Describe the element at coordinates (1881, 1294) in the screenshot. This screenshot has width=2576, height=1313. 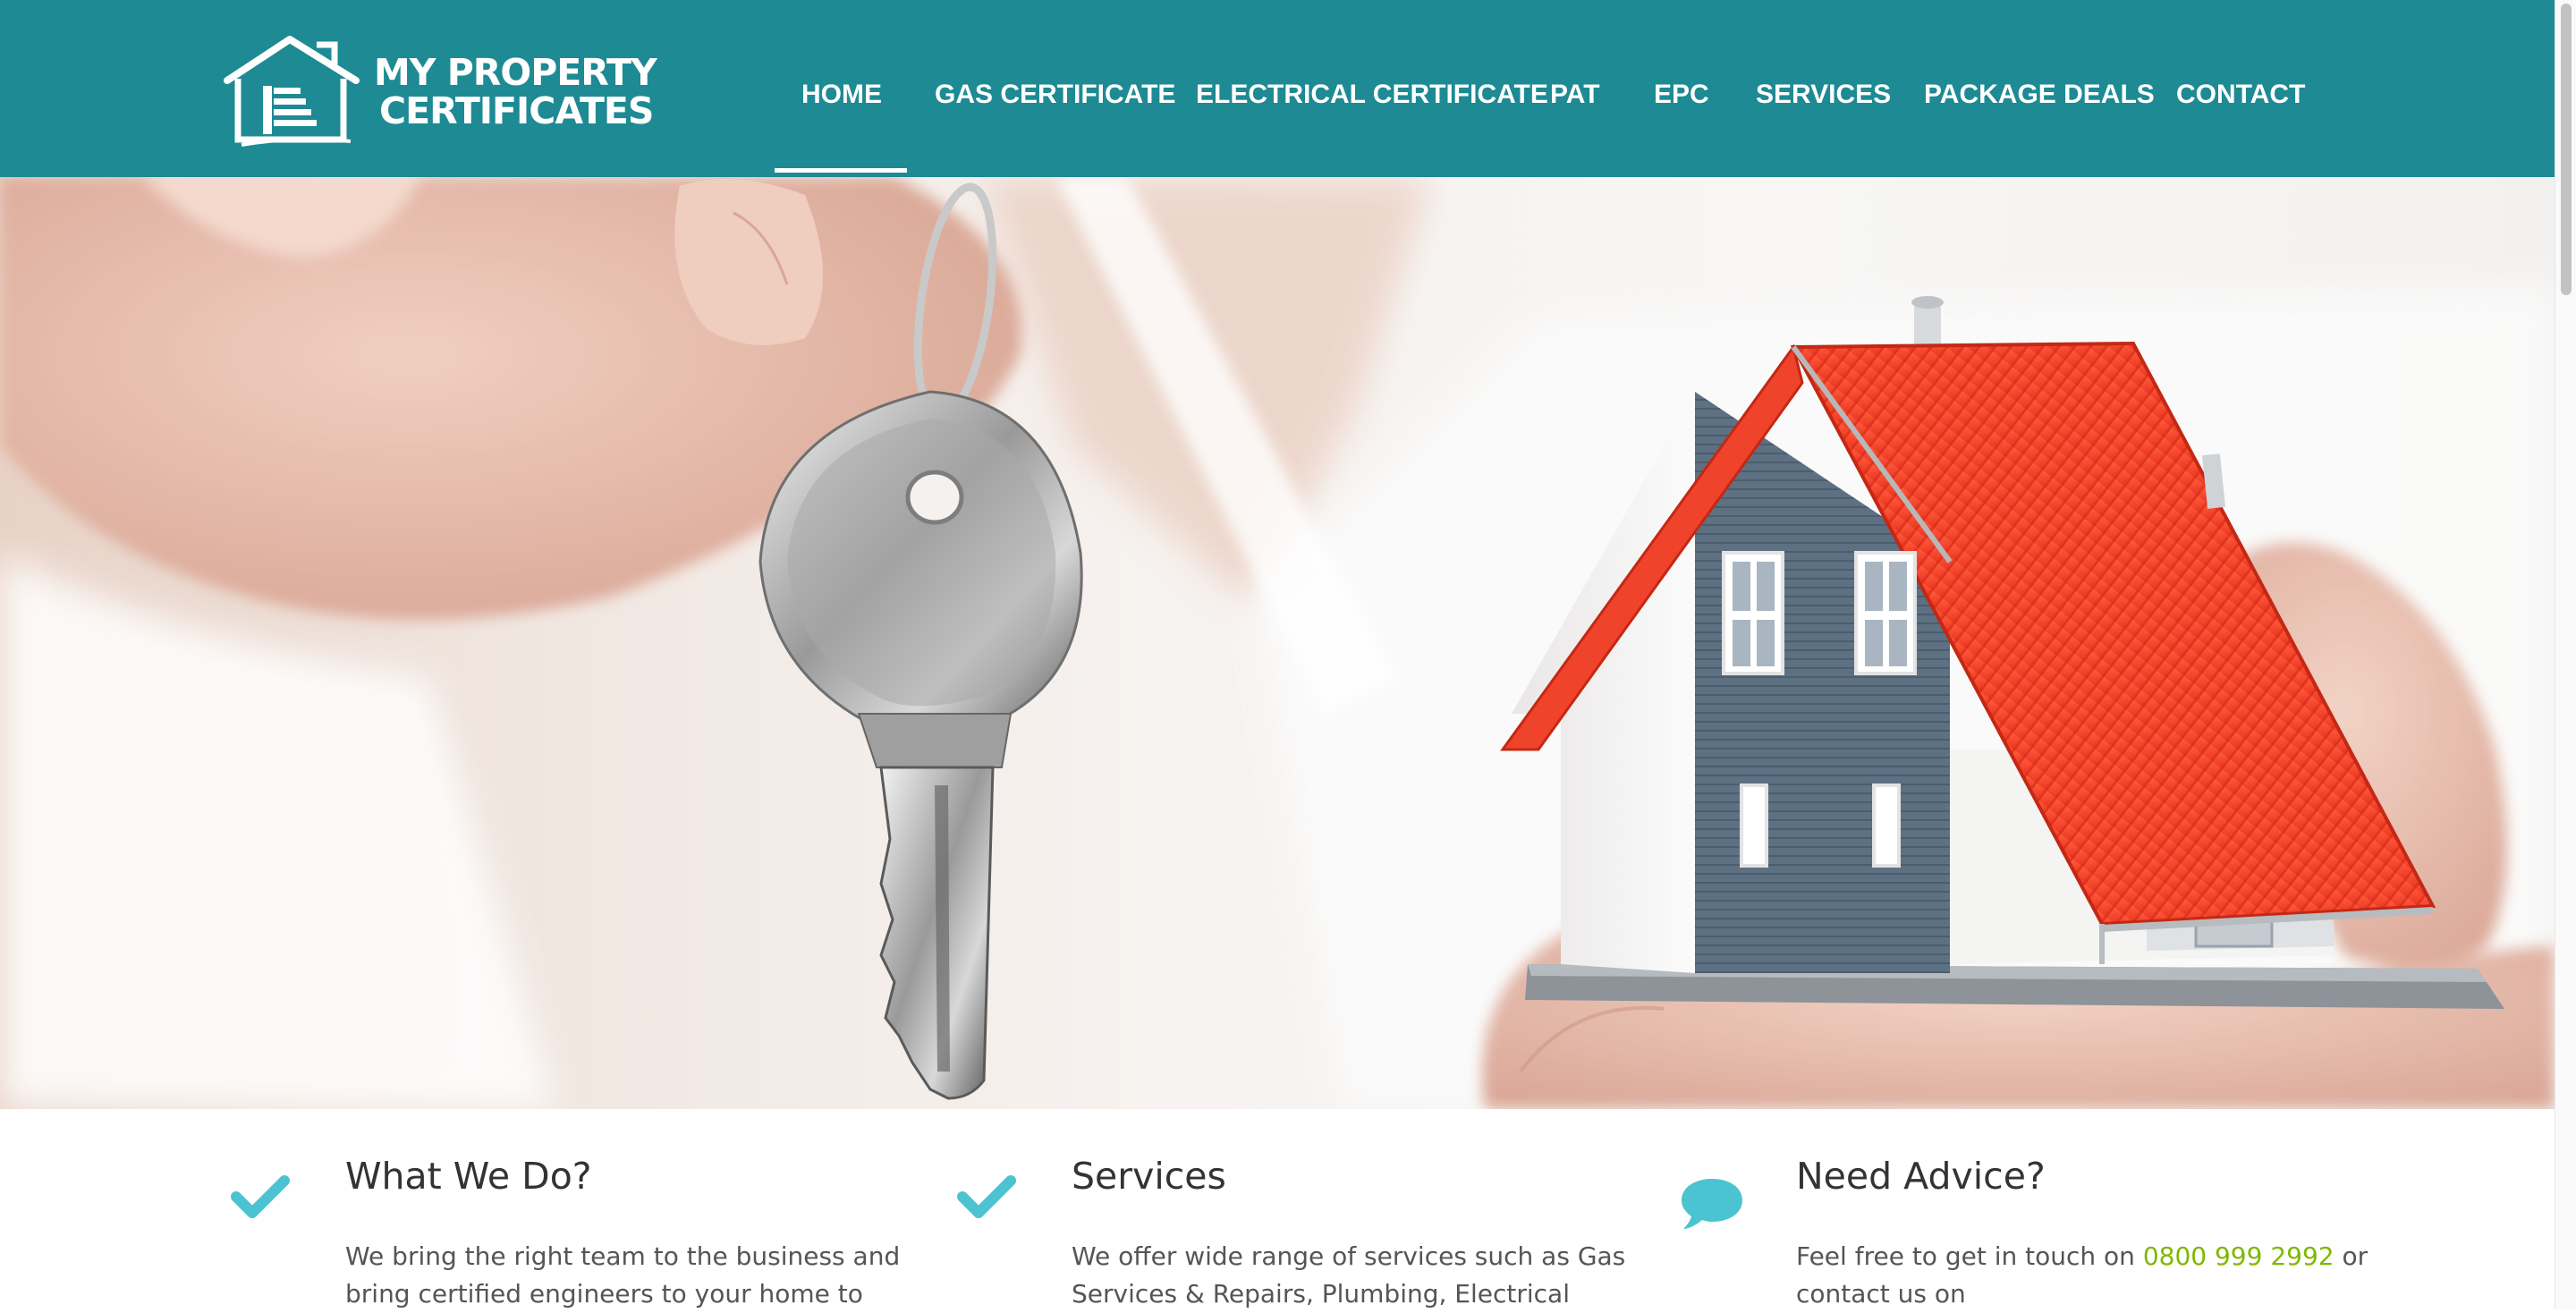
I see `feature-text-line2: contact us on` at that location.